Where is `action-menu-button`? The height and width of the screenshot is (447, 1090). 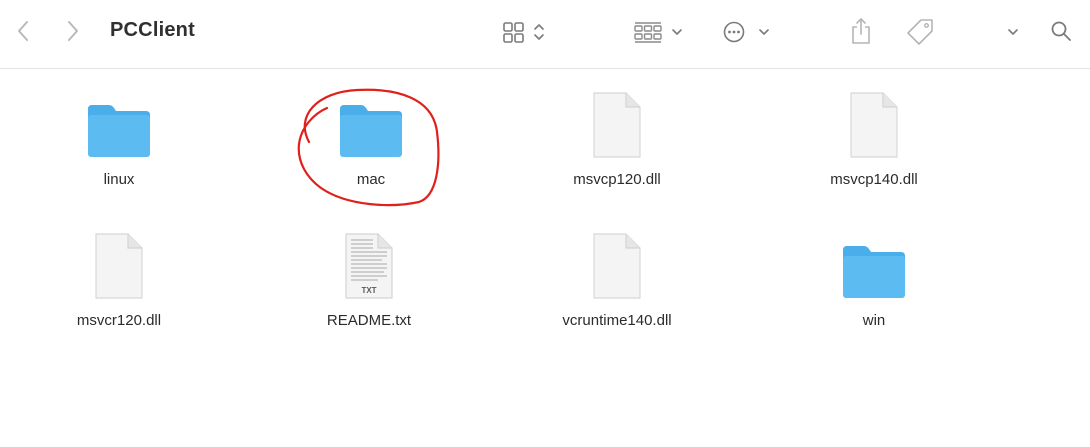 action-menu-button is located at coordinates (748, 32).